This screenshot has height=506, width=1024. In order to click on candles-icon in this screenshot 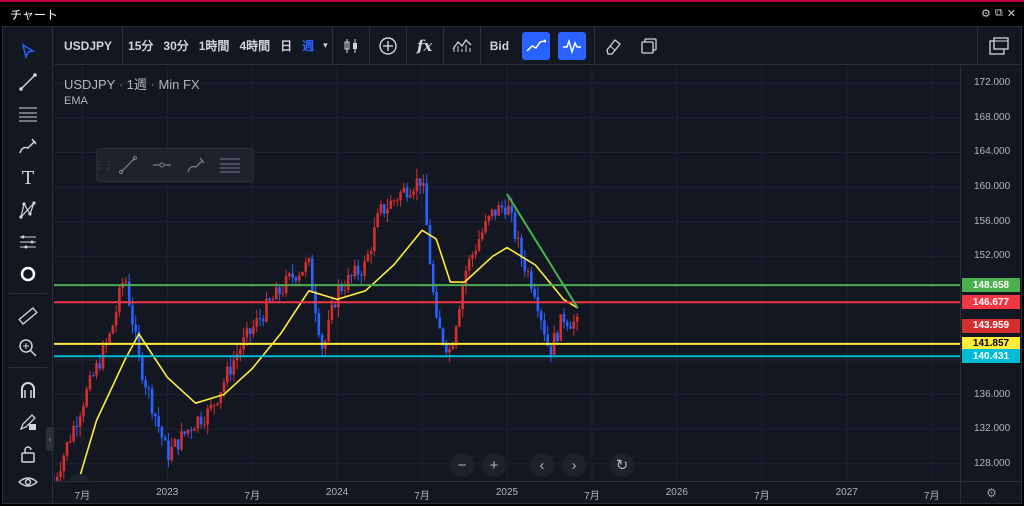, I will do `click(351, 46)`.